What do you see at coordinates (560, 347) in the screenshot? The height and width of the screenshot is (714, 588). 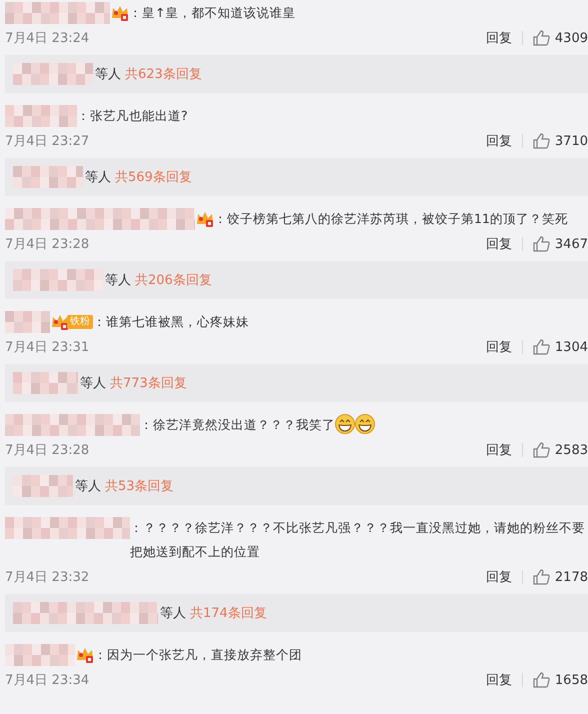 I see `like-button: 1304` at bounding box center [560, 347].